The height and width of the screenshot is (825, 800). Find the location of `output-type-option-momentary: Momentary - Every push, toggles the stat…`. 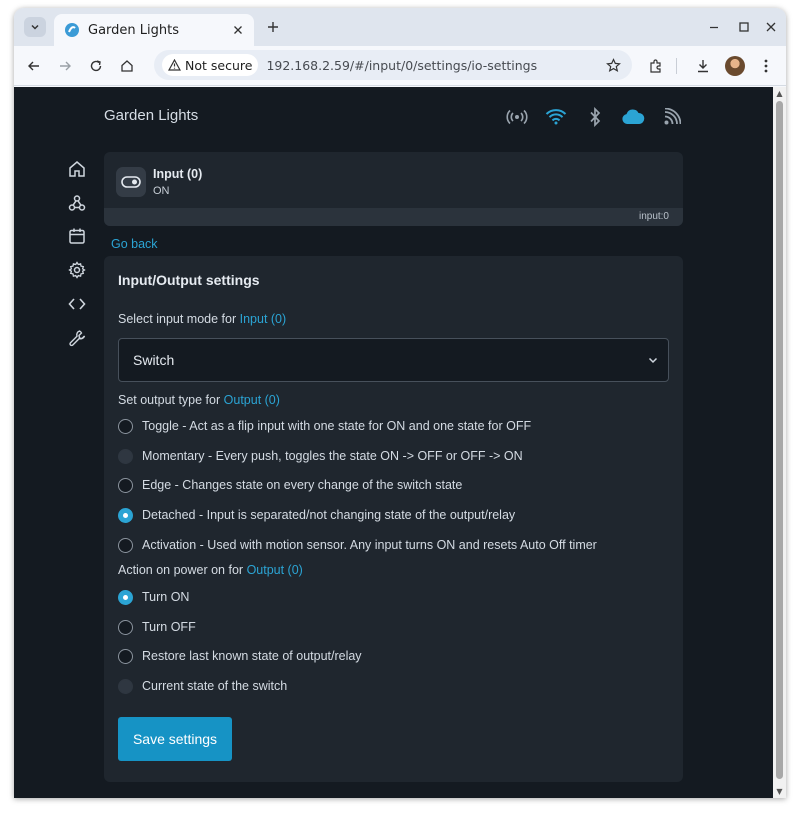

output-type-option-momentary: Momentary - Every push, toggles the stat… is located at coordinates (320, 456).